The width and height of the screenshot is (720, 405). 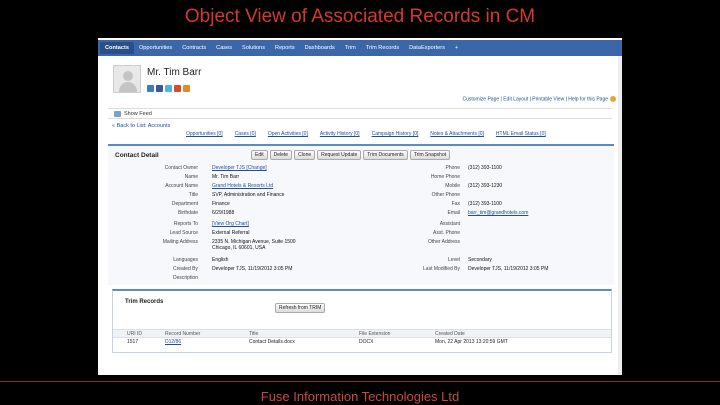 What do you see at coordinates (339, 155) in the screenshot?
I see `request-update-button: Request Update` at bounding box center [339, 155].